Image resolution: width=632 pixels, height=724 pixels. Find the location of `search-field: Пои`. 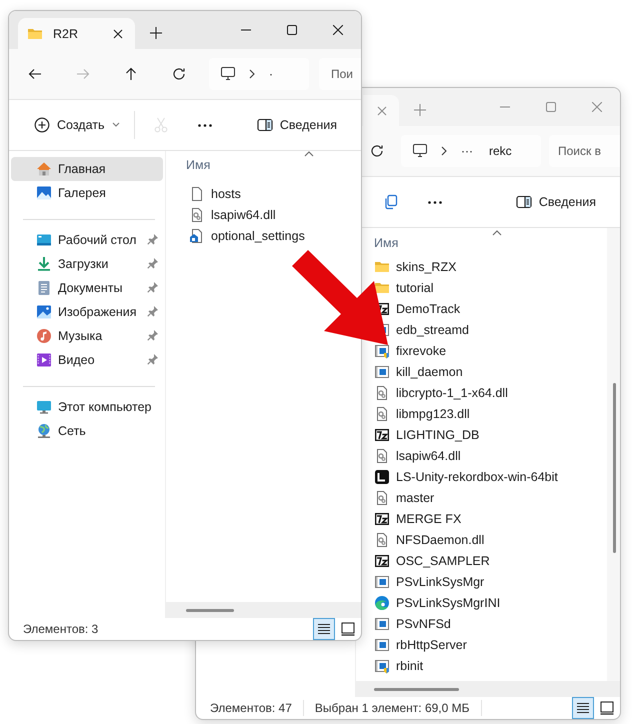

search-field: Пои is located at coordinates (340, 74).